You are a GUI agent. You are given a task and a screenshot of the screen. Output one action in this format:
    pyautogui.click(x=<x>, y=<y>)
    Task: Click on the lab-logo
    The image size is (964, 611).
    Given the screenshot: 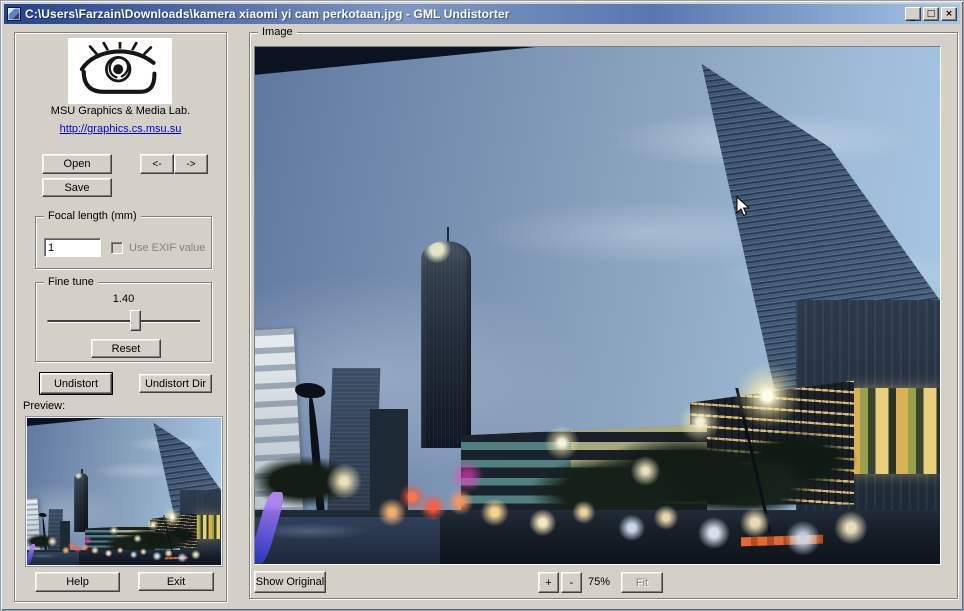 What is the action you would take?
    pyautogui.click(x=120, y=71)
    